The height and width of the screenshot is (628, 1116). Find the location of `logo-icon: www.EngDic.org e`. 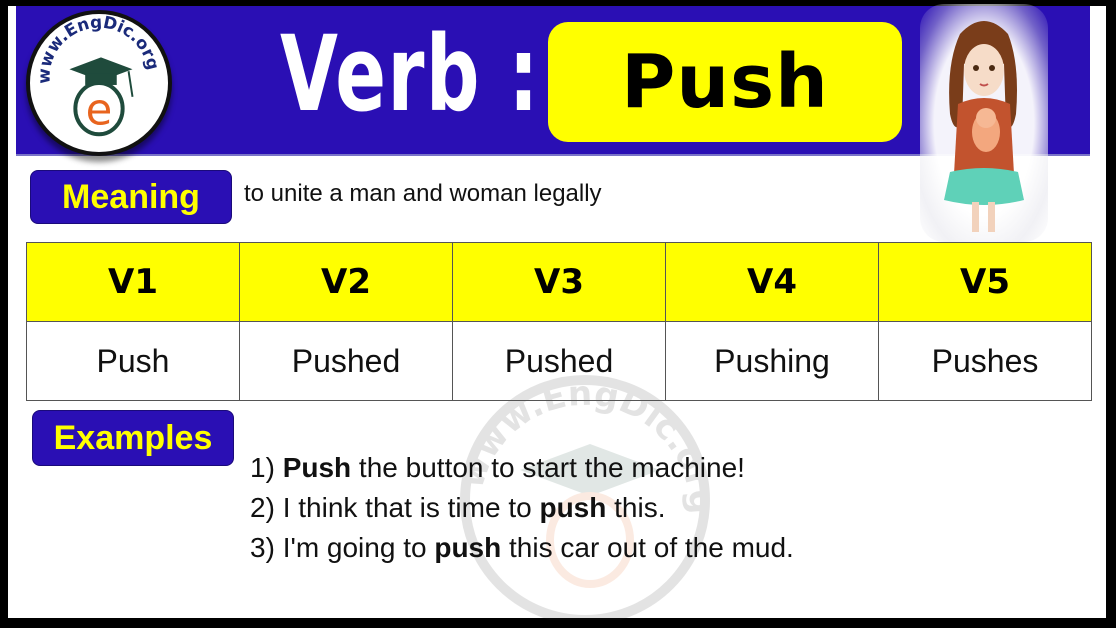

logo-icon: www.EngDic.org e is located at coordinates (99, 75).